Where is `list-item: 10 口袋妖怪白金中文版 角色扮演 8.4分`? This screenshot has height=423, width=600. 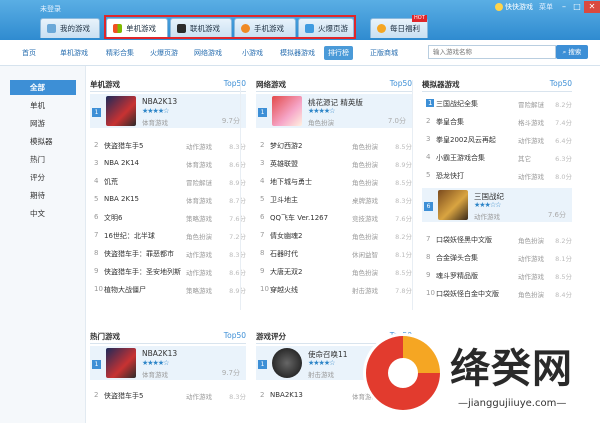
list-item: 10 口袋妖怪白金中文版 角色扮演 8.4分 is located at coordinates (497, 293).